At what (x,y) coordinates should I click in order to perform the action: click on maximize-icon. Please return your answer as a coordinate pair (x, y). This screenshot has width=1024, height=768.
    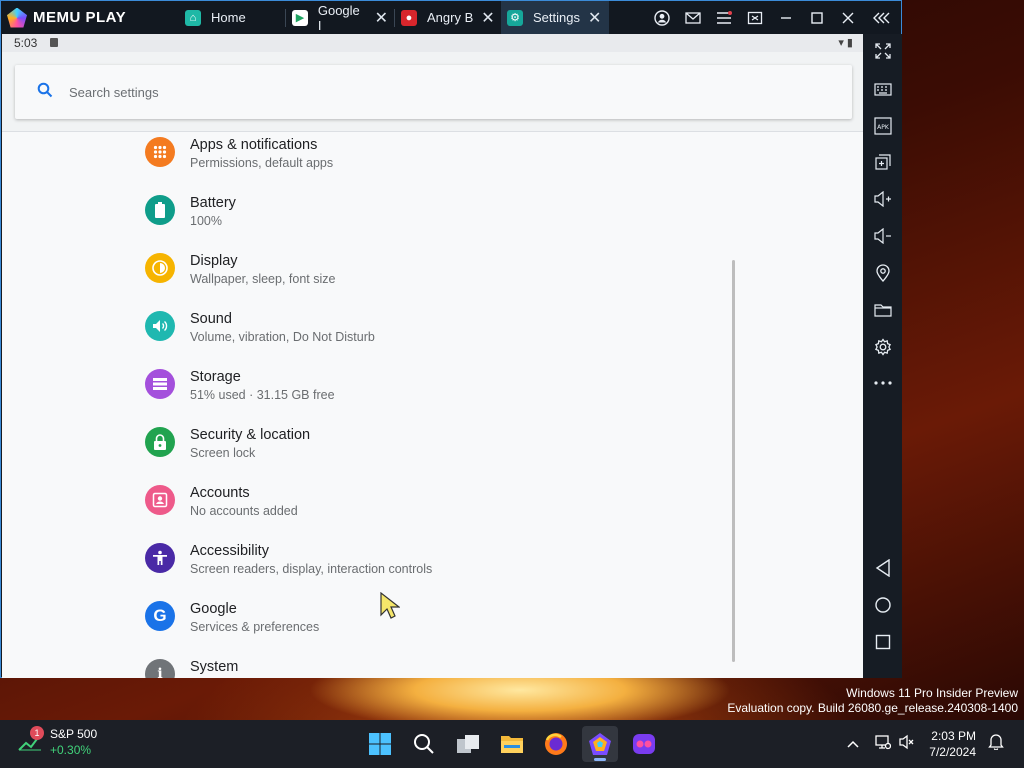
    Looking at the image, I should click on (816, 17).